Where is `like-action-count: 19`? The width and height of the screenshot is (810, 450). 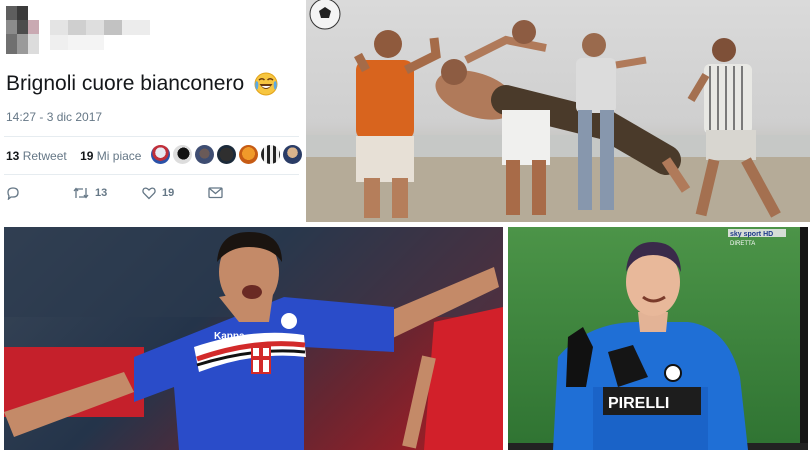 like-action-count: 19 is located at coordinates (168, 193).